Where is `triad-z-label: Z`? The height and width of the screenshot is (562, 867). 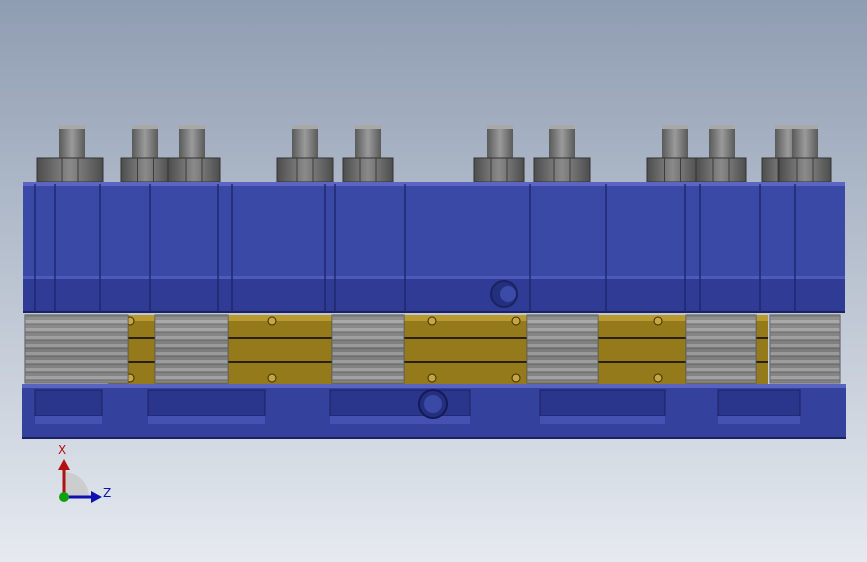
triad-z-label: Z is located at coordinates (107, 493).